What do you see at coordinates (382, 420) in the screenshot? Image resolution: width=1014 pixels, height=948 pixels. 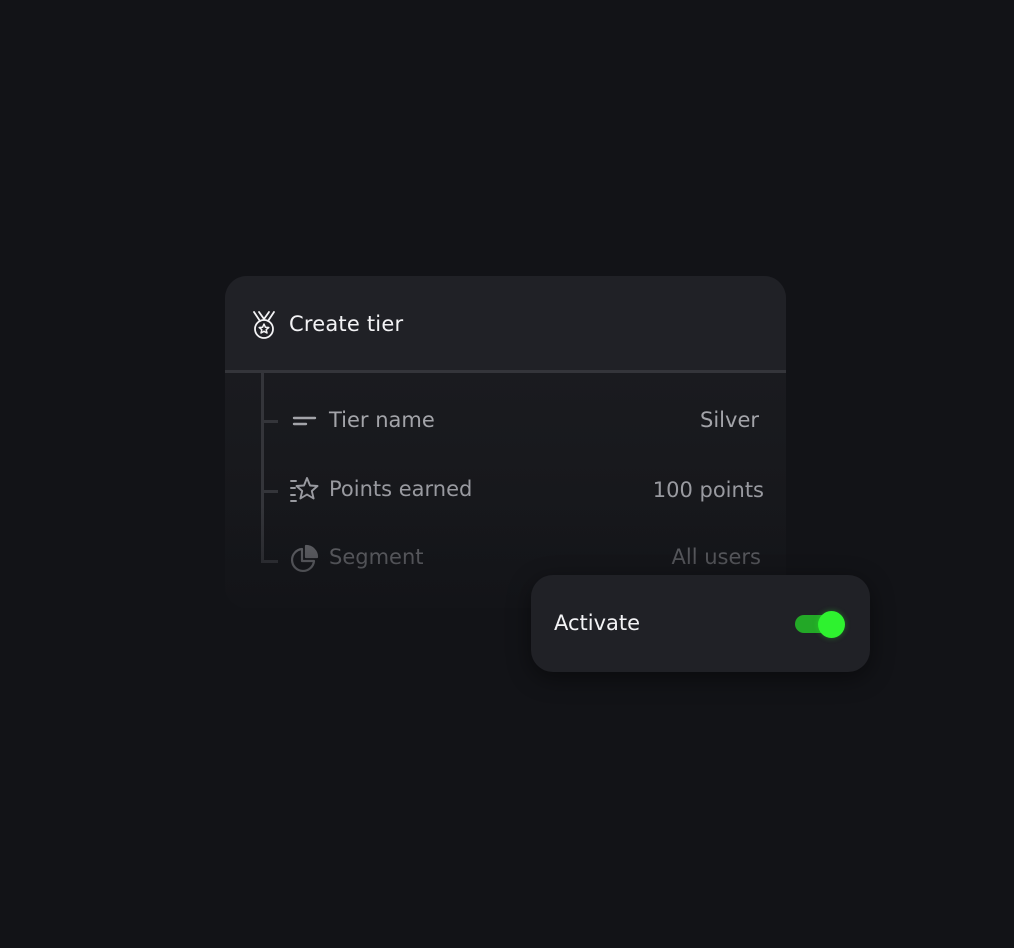 I see `field-label: Tier name` at bounding box center [382, 420].